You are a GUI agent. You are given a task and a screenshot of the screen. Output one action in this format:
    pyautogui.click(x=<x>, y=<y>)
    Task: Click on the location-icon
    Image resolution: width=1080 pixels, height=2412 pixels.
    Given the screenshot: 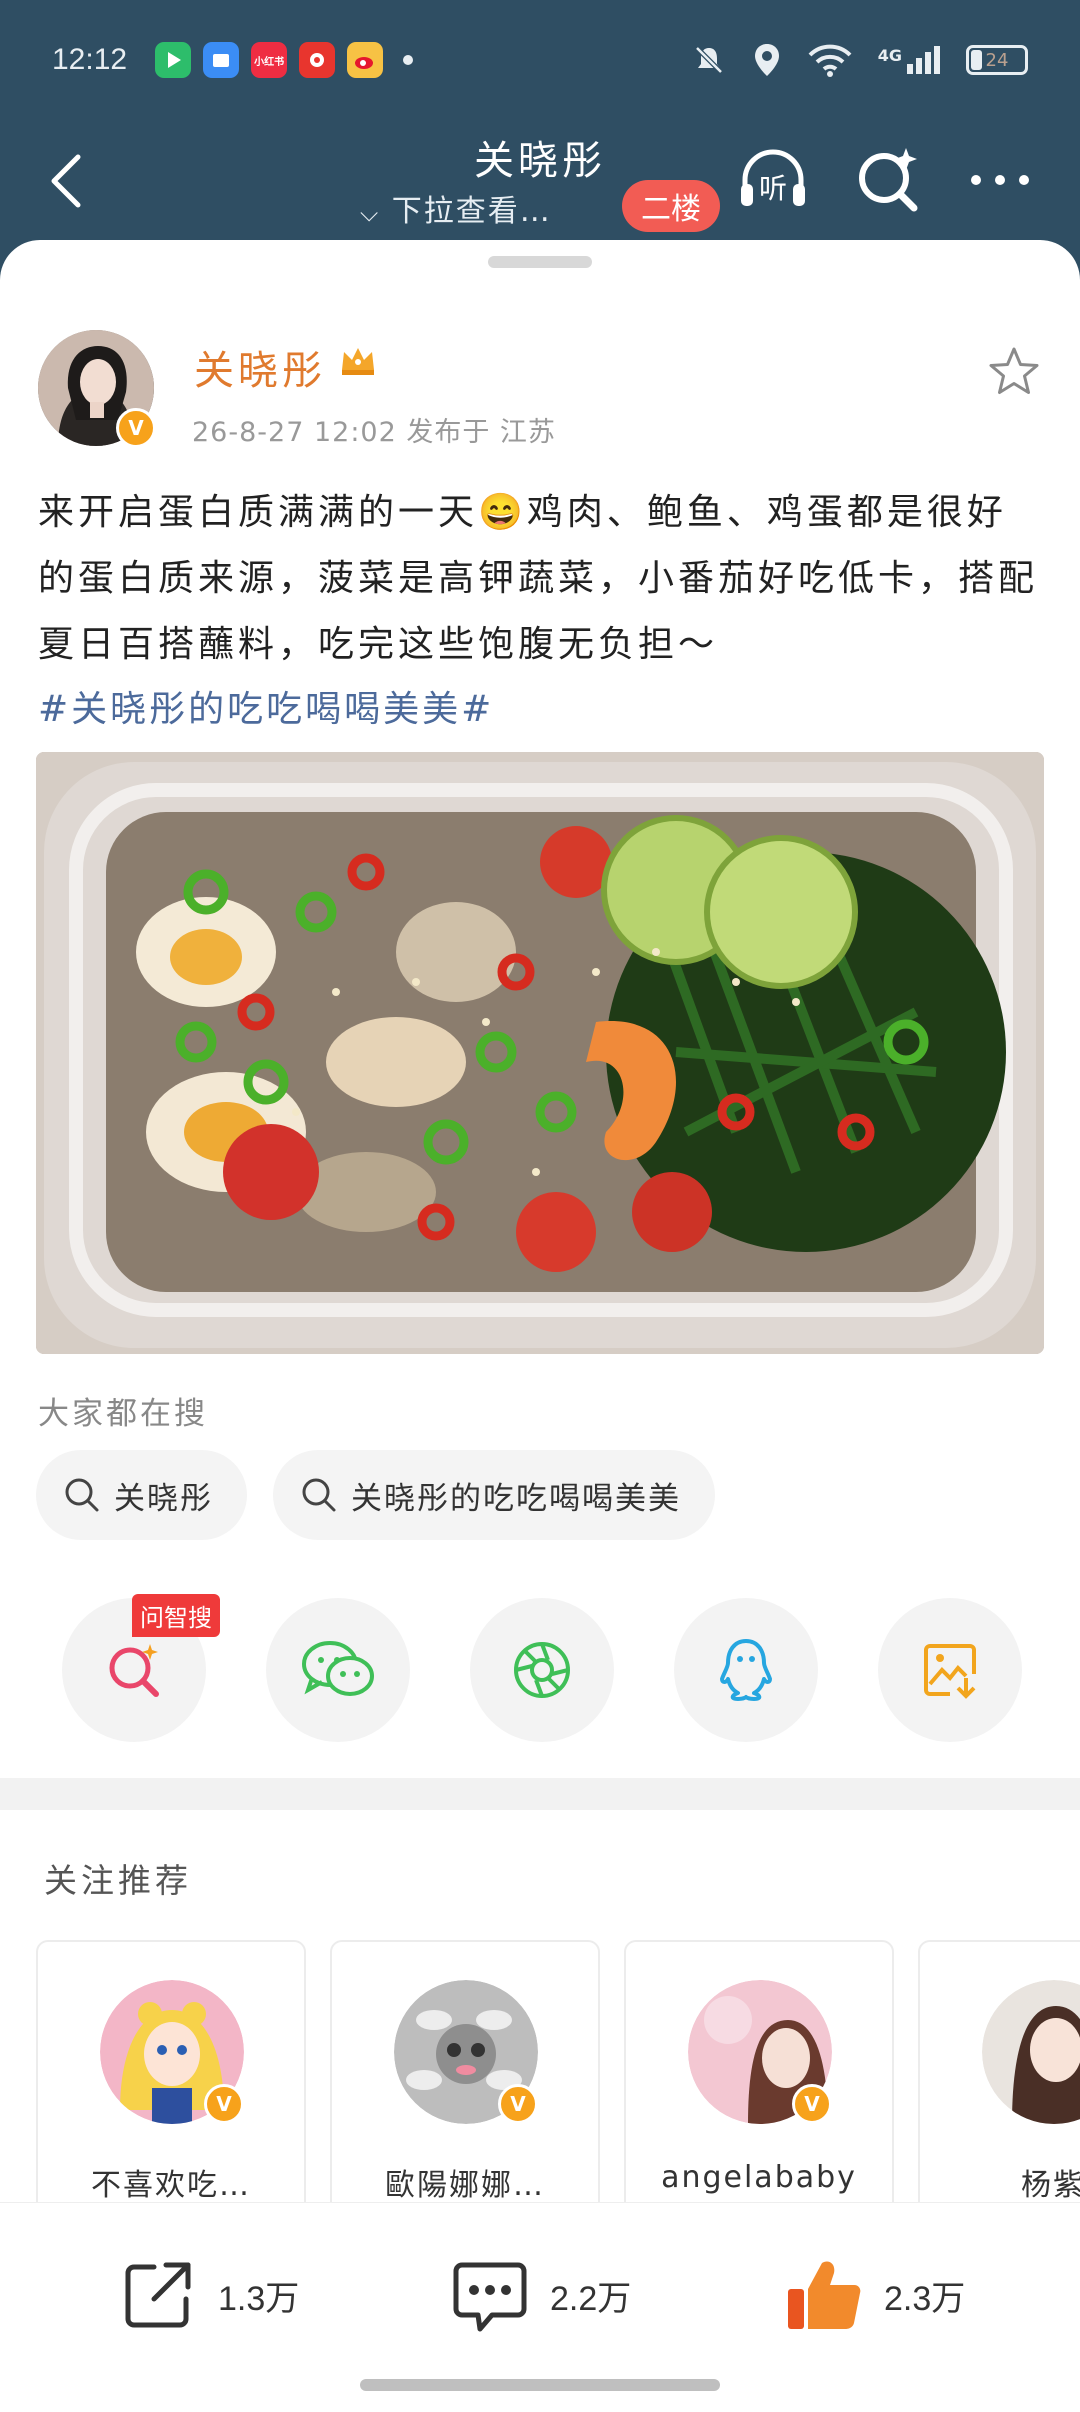 What is the action you would take?
    pyautogui.click(x=766, y=60)
    